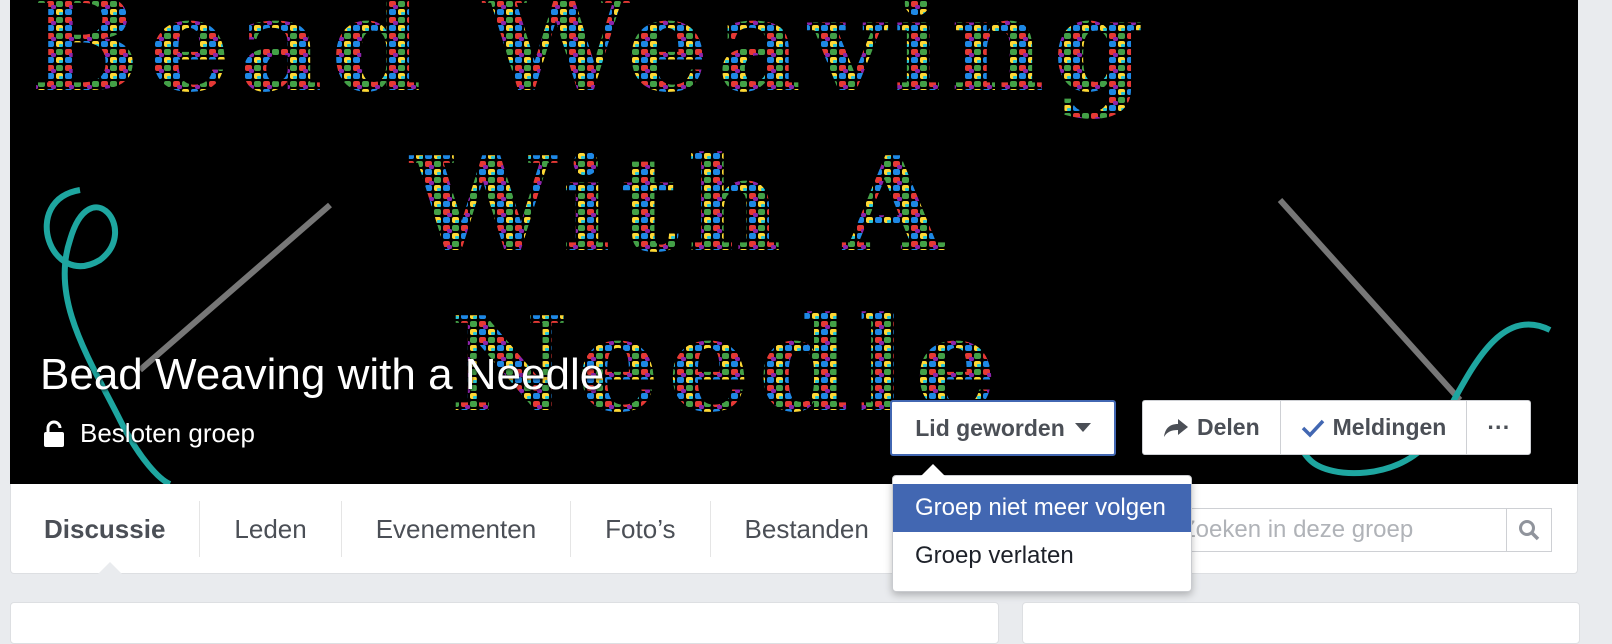 The width and height of the screenshot is (1612, 644). I want to click on joined-button: Lid geworden, so click(1003, 428).